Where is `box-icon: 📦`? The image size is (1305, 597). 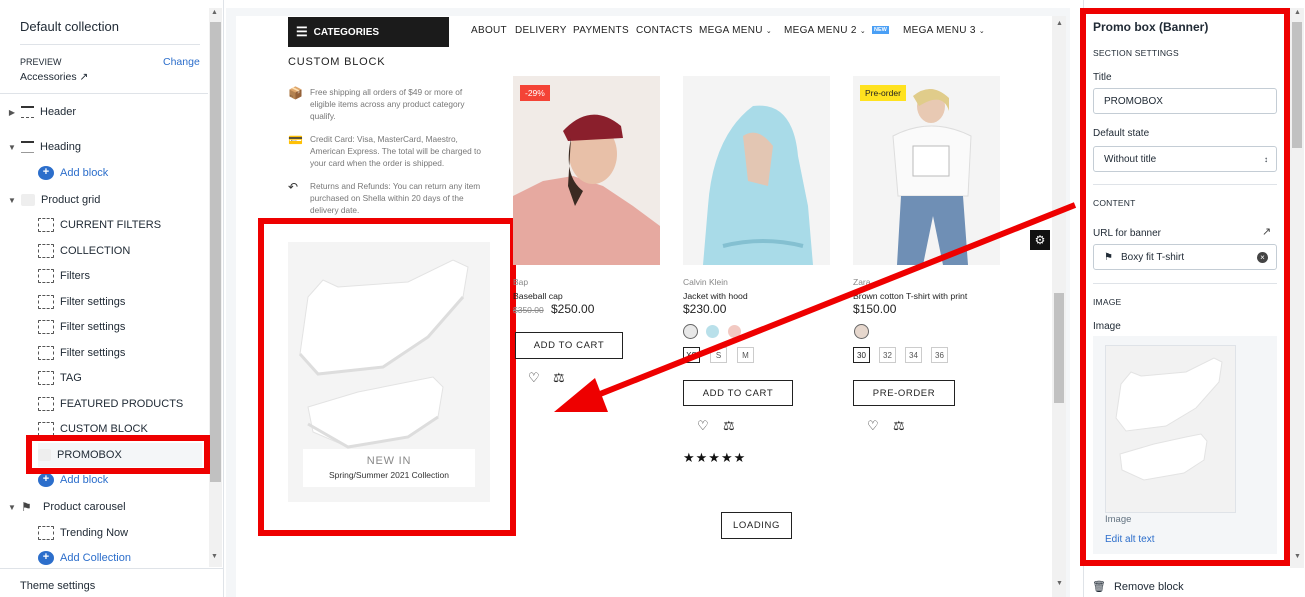 box-icon: 📦 is located at coordinates (295, 93).